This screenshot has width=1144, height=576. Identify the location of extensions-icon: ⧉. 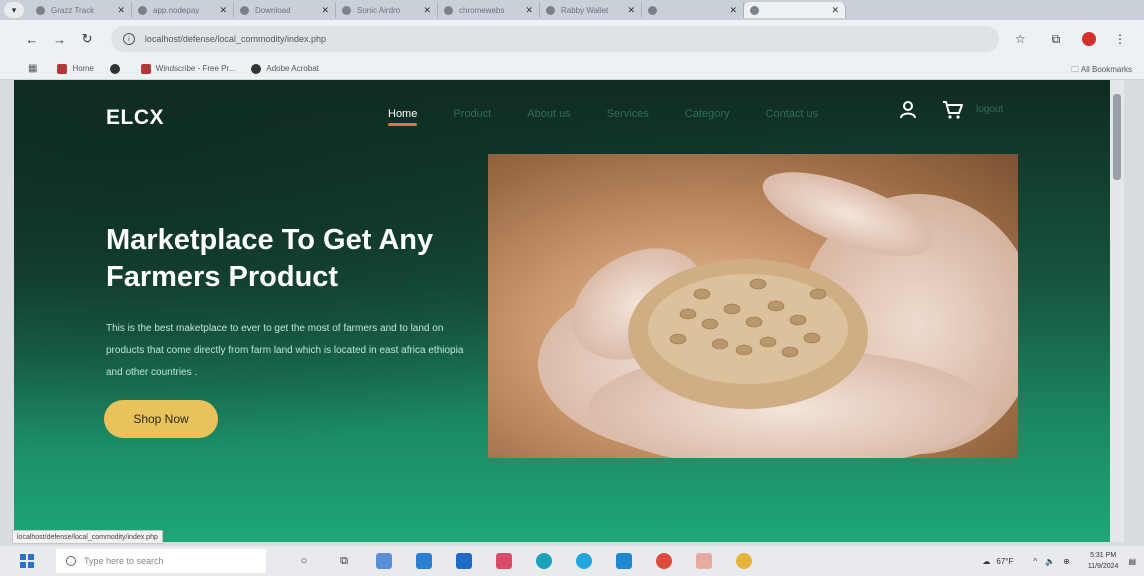
(1056, 39).